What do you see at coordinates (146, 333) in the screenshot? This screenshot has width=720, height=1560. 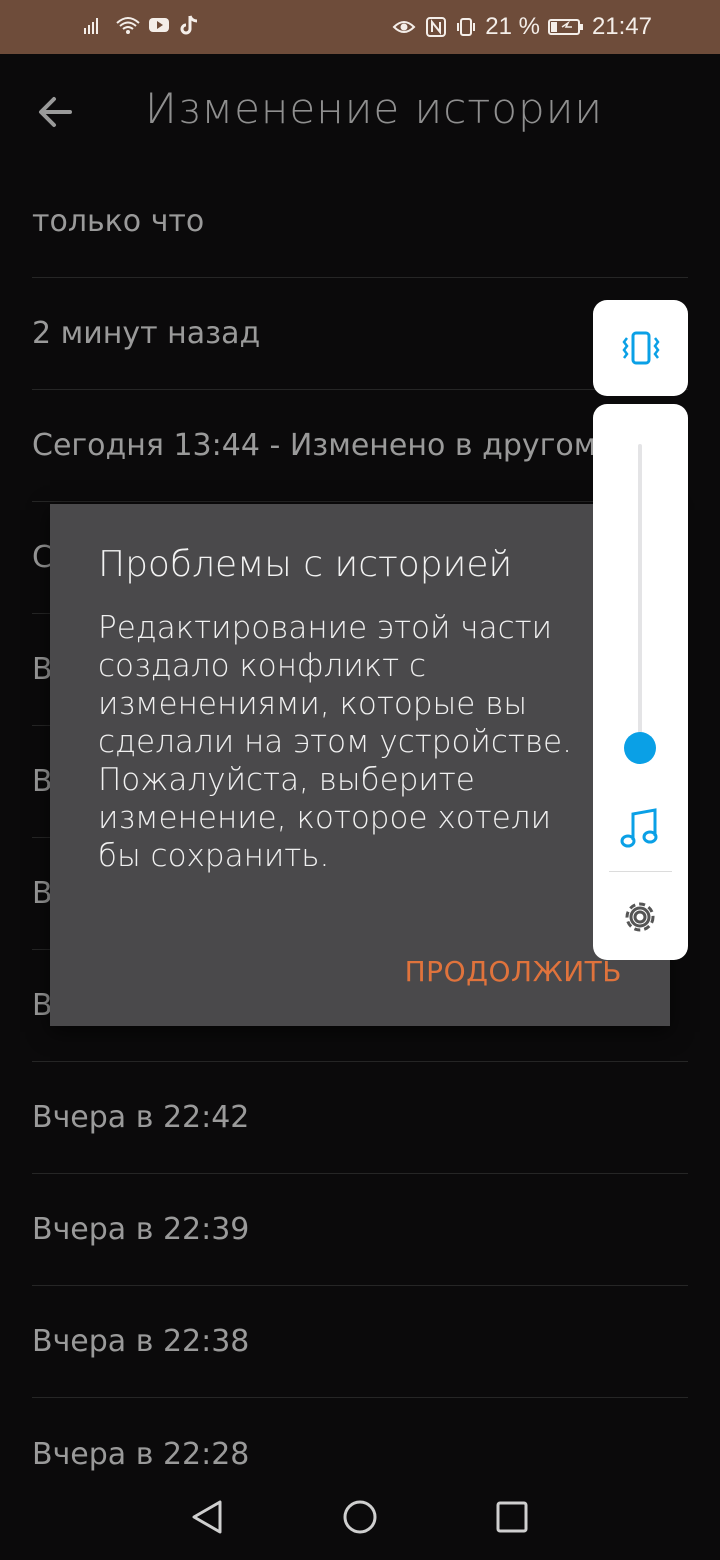 I see `history-item-label: 2 минут назад` at bounding box center [146, 333].